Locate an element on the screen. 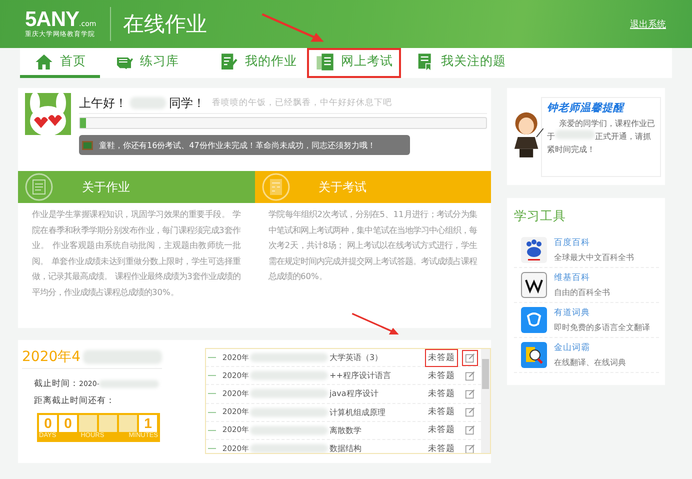  reminder-text: 亲爱的同学们，课程作业已于 正式开通，请抓紧时间完成！ is located at coordinates (601, 137).